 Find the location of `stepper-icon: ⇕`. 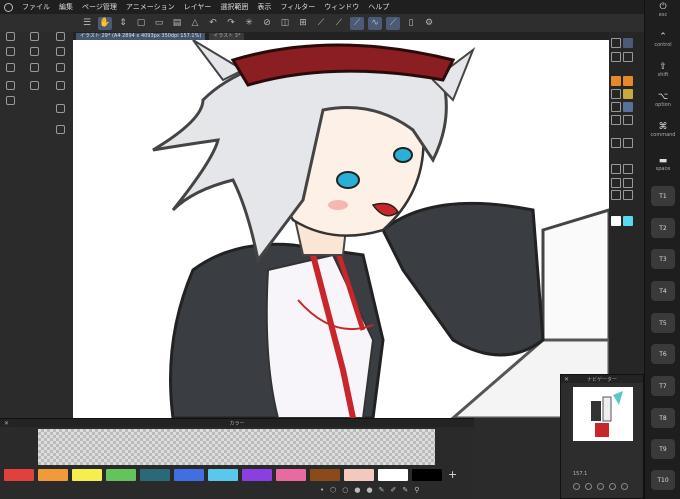

stepper-icon: ⇕ is located at coordinates (123, 23).